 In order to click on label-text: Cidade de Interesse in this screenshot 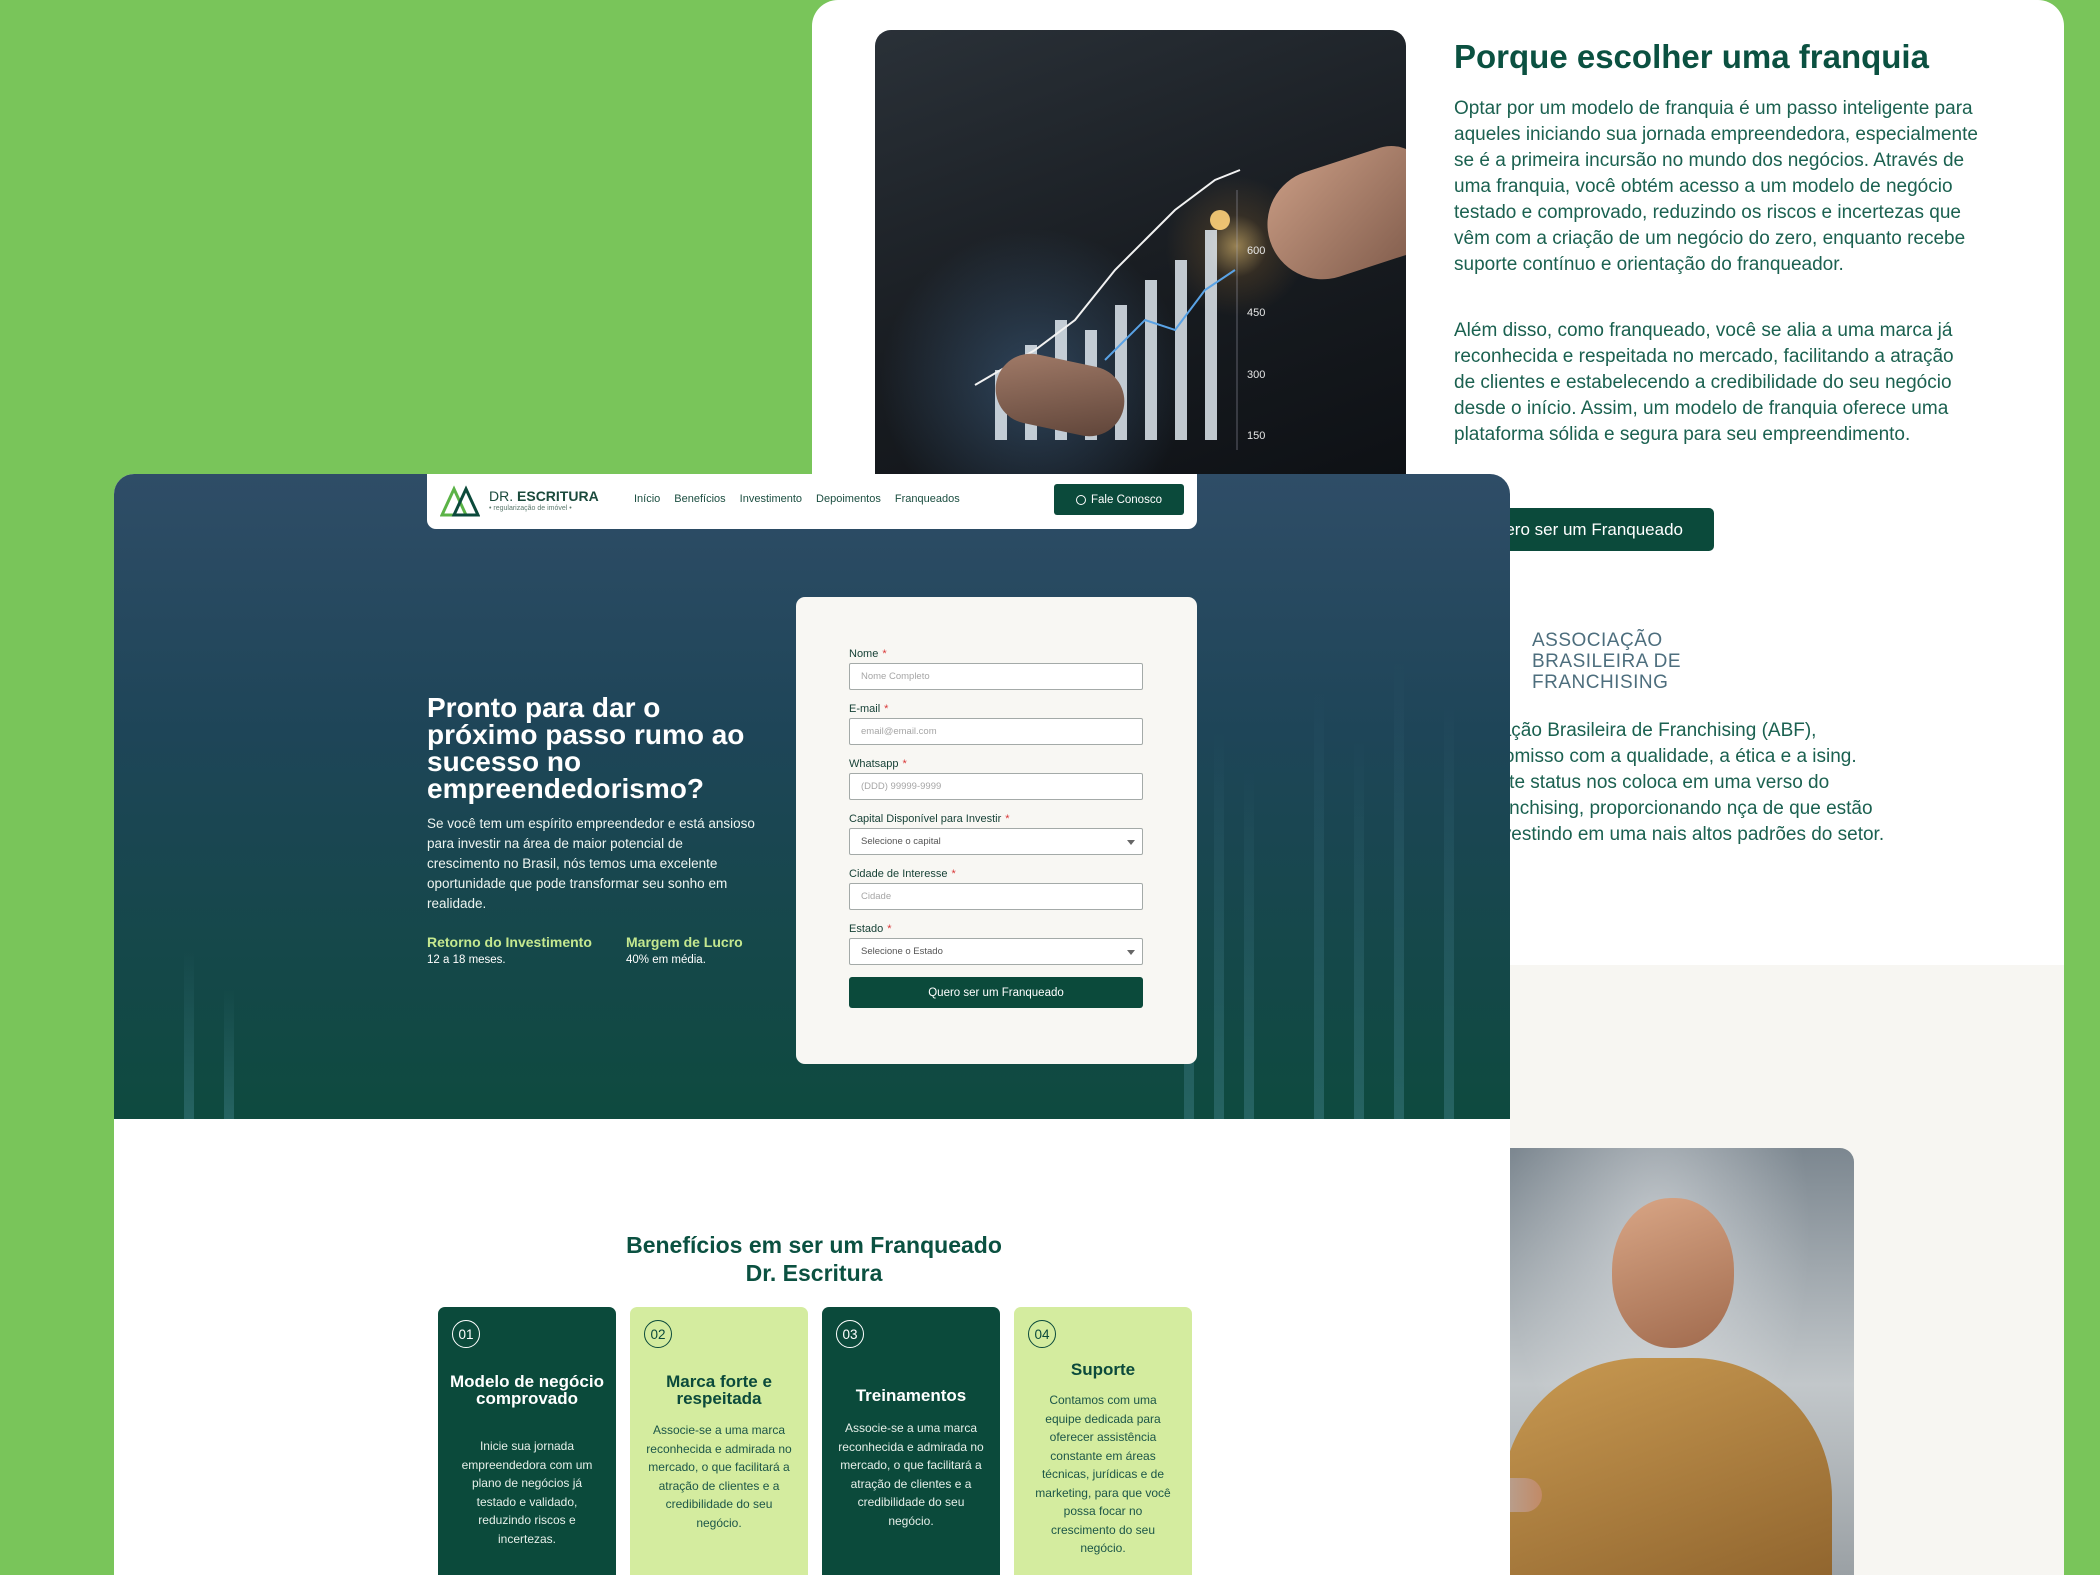, I will do `click(898, 874)`.